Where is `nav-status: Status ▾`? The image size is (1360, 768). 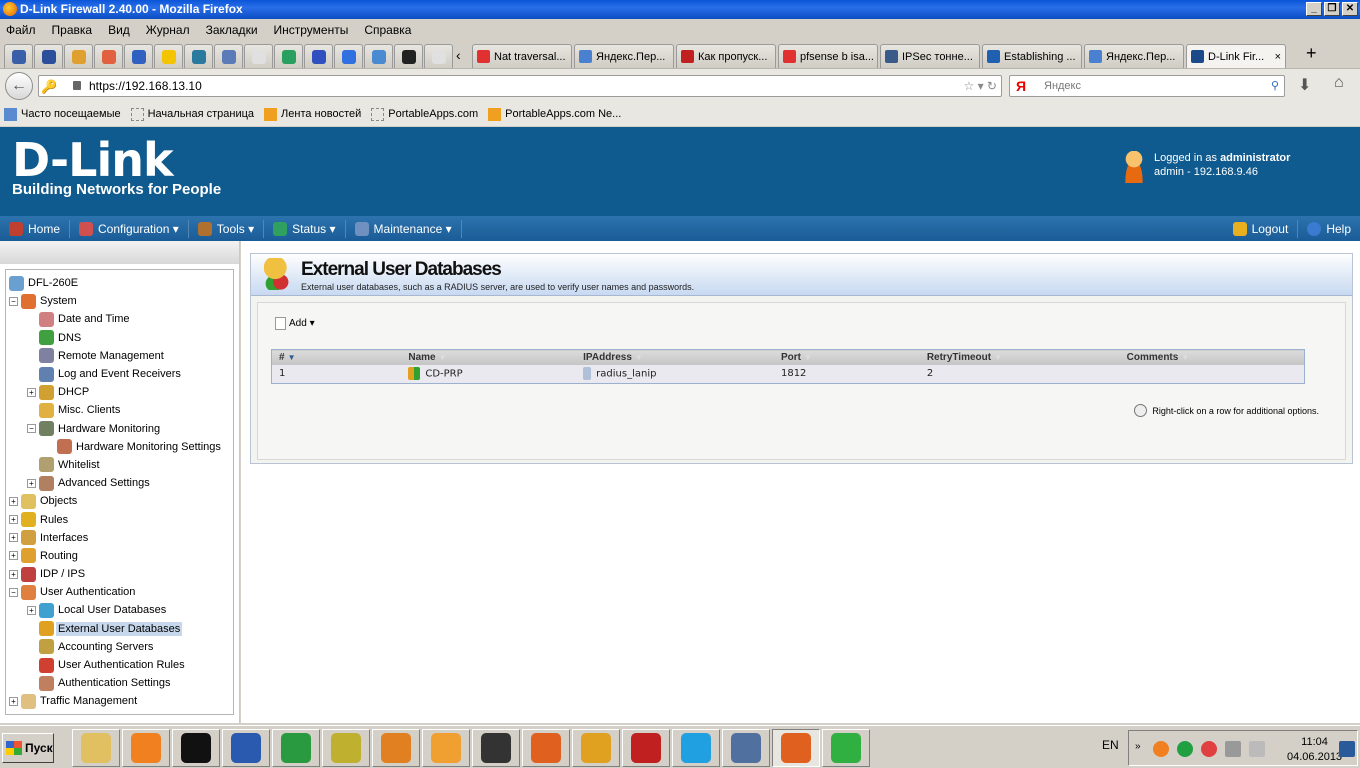
nav-status: Status ▾ is located at coordinates (305, 228).